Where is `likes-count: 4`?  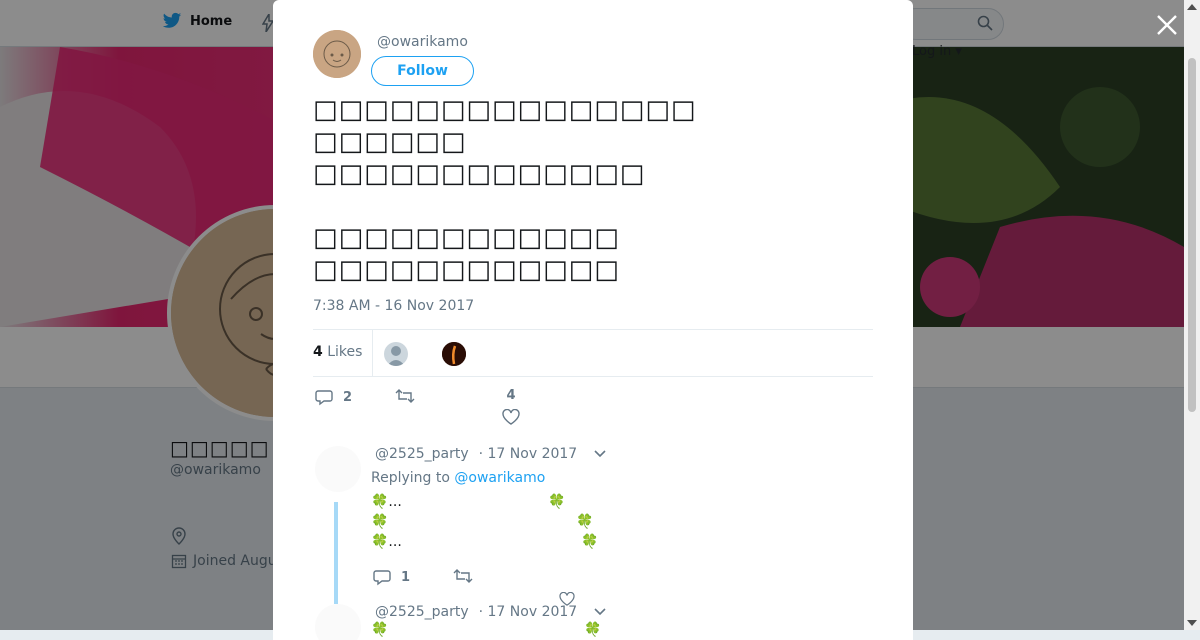
likes-count: 4 is located at coordinates (318, 352).